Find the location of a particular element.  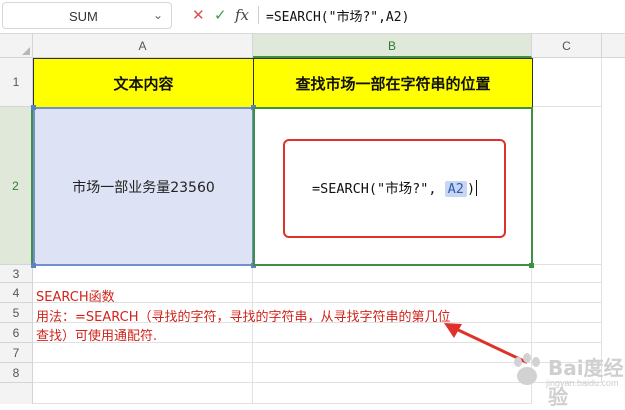

column-header-c: C is located at coordinates (567, 46).